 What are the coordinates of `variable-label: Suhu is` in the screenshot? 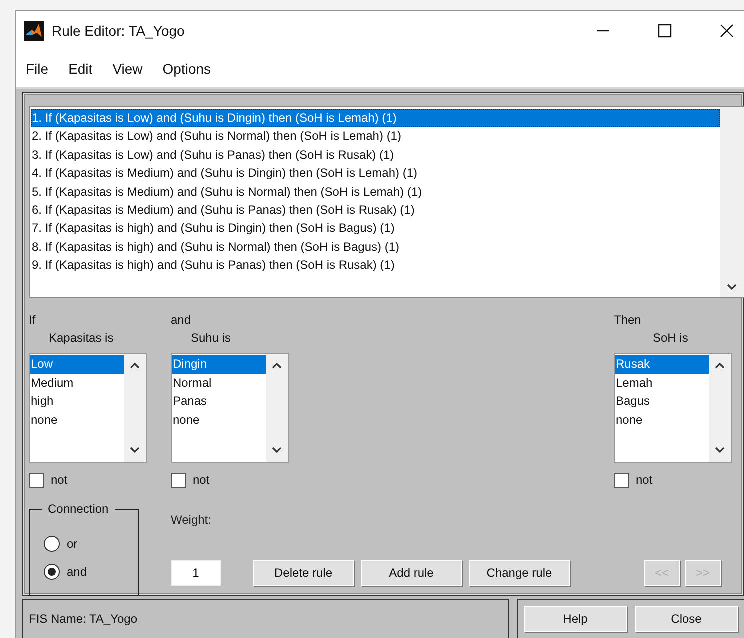 It's located at (211, 339).